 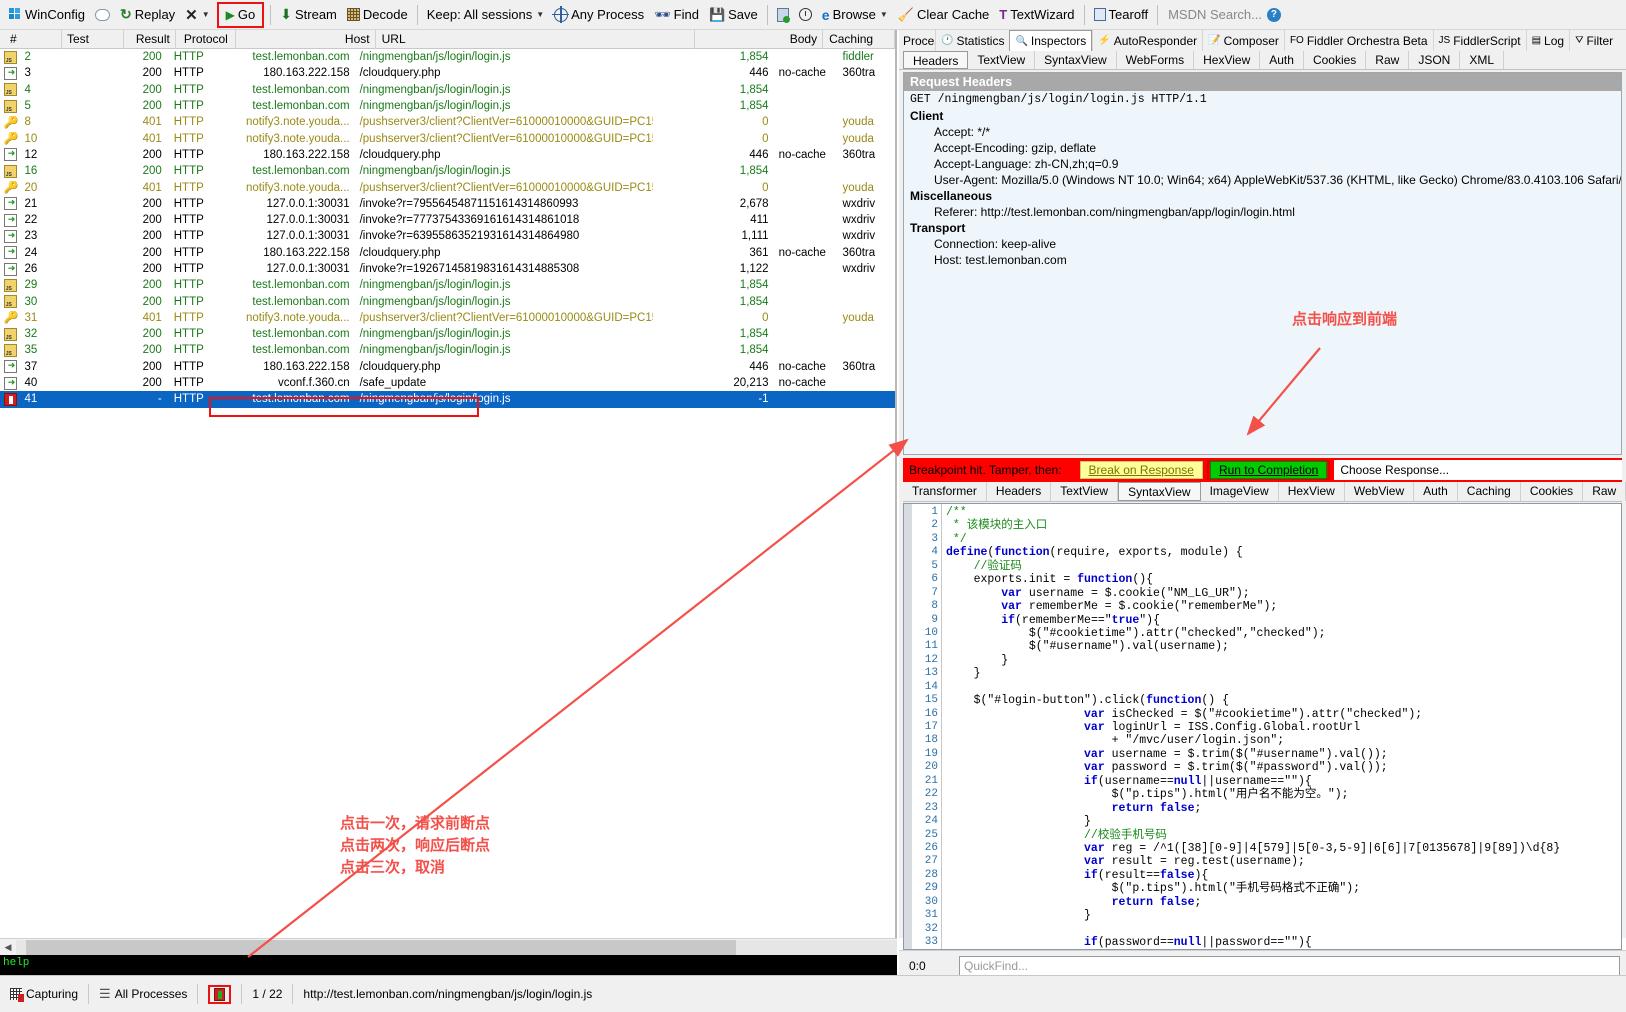 I want to click on request-tab-headers: Headers, so click(x=936, y=60).